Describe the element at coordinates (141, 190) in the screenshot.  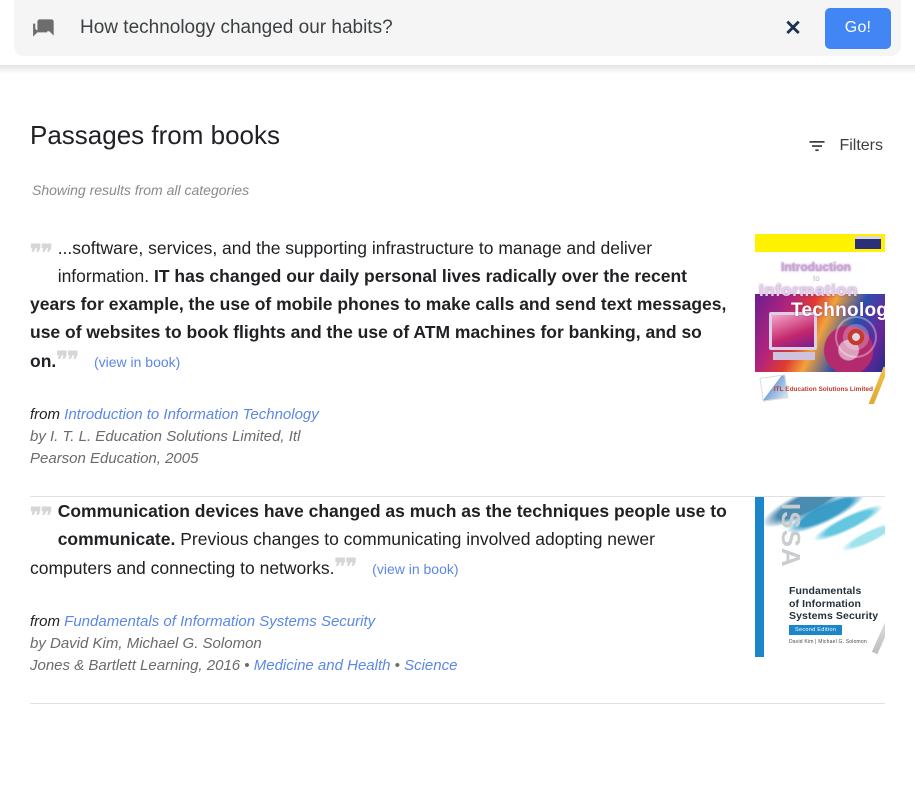
I see `results-subtitle: Showing results from all categories` at that location.